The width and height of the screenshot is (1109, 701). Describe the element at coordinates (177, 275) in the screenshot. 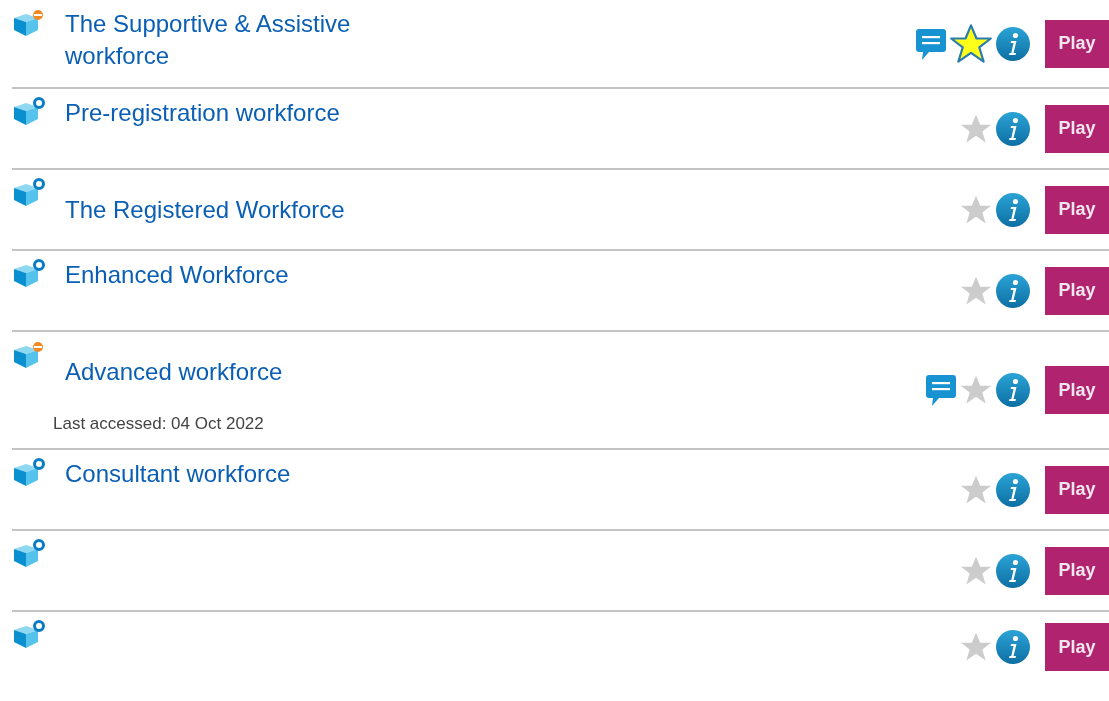

I see `module-title-link: Enhanced Workforce` at that location.